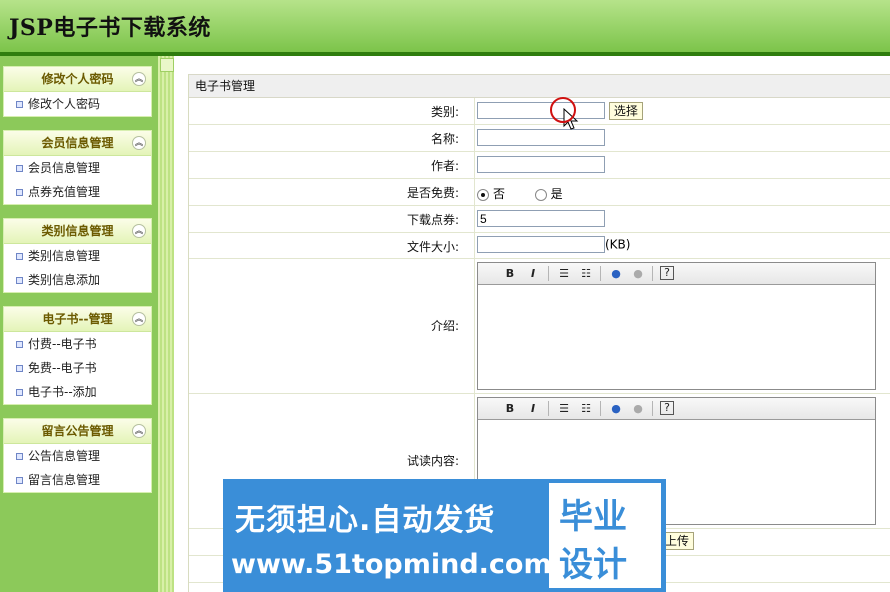  Describe the element at coordinates (62, 392) in the screenshot. I see `sidebar-item-label: 电子书--添加` at that location.